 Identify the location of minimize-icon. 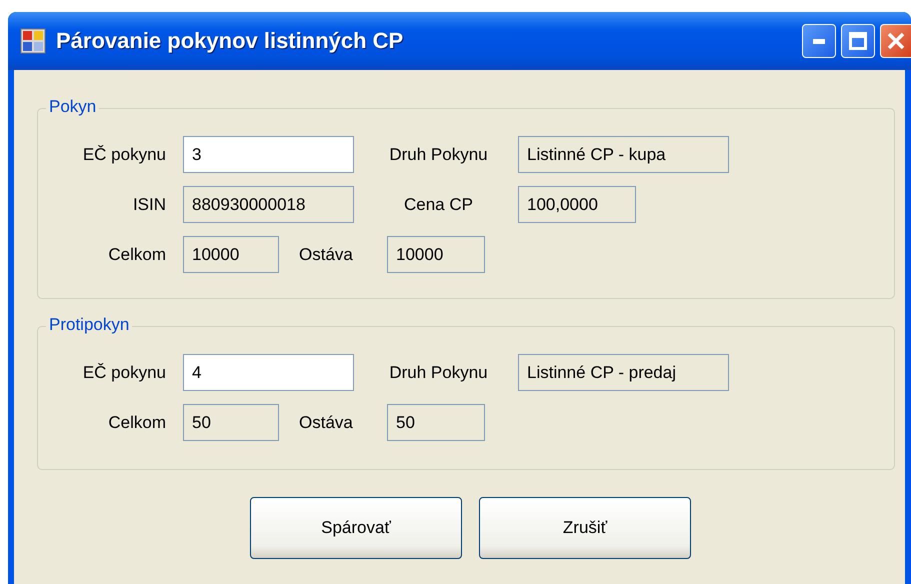
(819, 41).